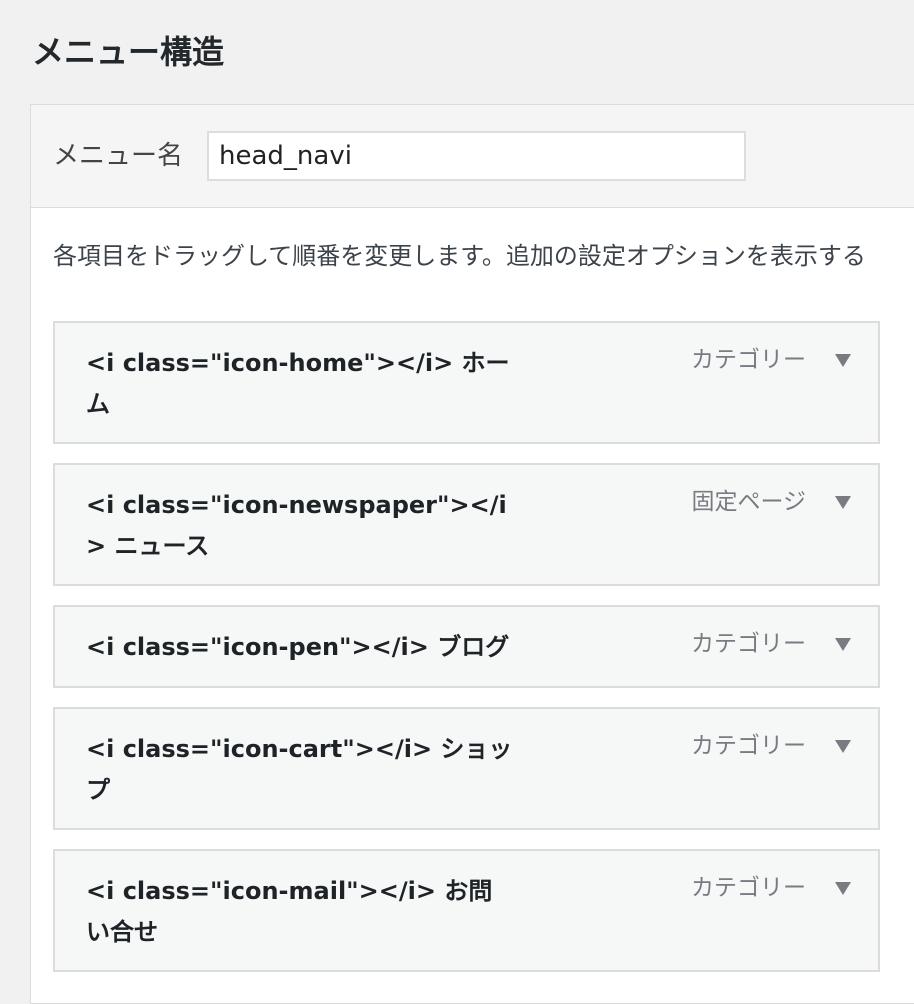 The height and width of the screenshot is (1004, 914). I want to click on menu-item-title: <i class="icon-home"></i> ホーム, so click(298, 383).